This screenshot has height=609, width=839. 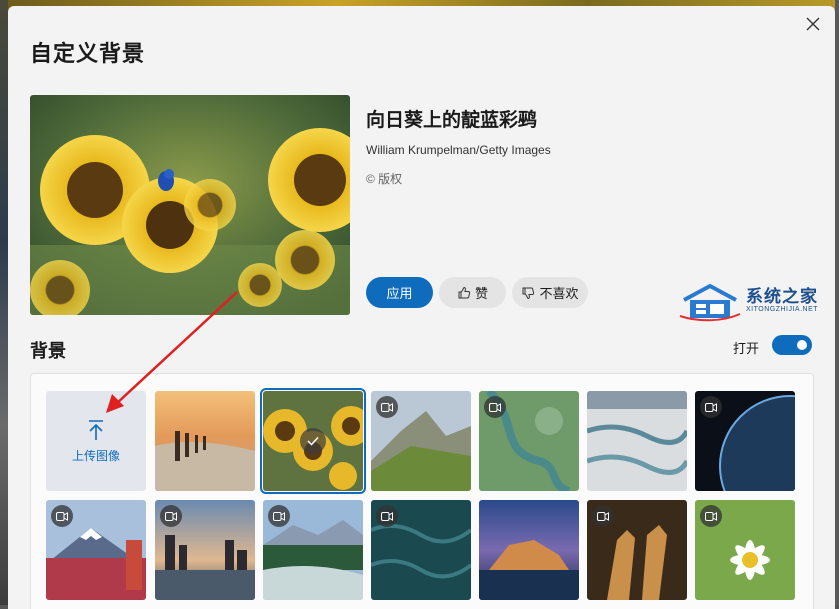 I want to click on selected-check-badge, so click(x=313, y=441).